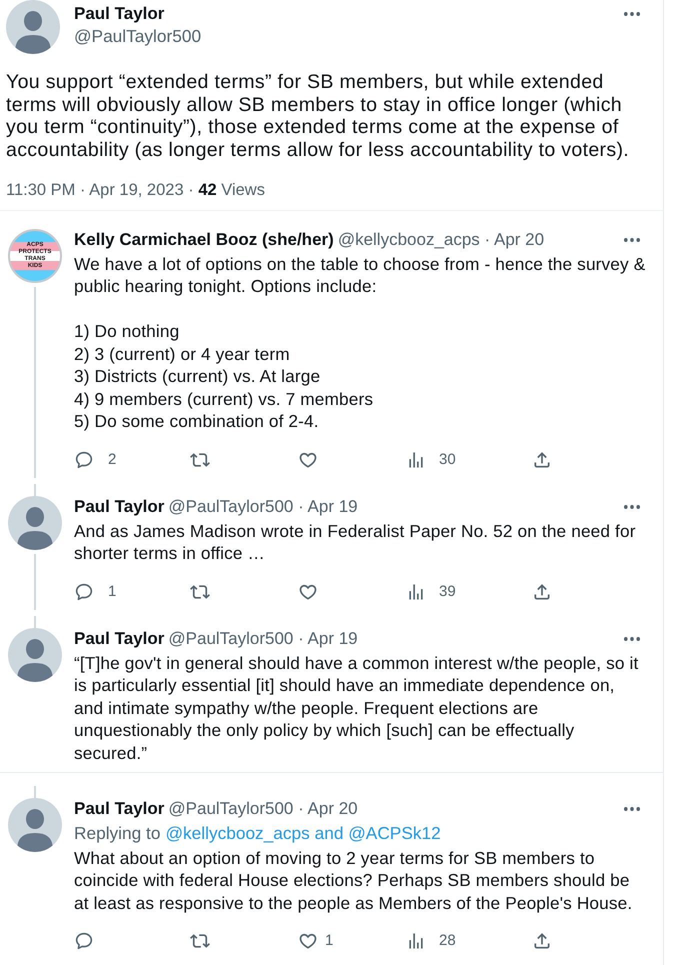 Image resolution: width=674 pixels, height=965 pixels. Describe the element at coordinates (95, 592) in the screenshot. I see `reply-button: 1` at that location.